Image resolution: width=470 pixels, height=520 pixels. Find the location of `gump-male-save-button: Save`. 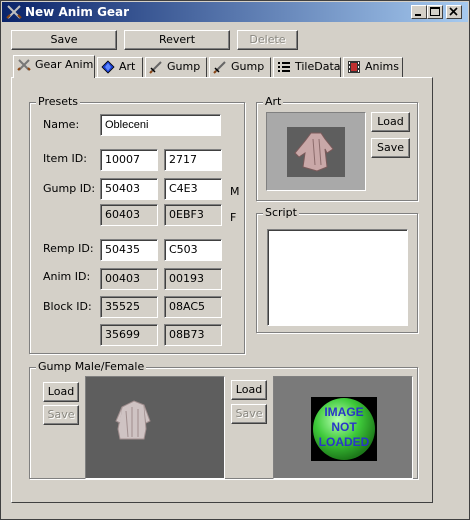

gump-male-save-button: Save is located at coordinates (61, 415).